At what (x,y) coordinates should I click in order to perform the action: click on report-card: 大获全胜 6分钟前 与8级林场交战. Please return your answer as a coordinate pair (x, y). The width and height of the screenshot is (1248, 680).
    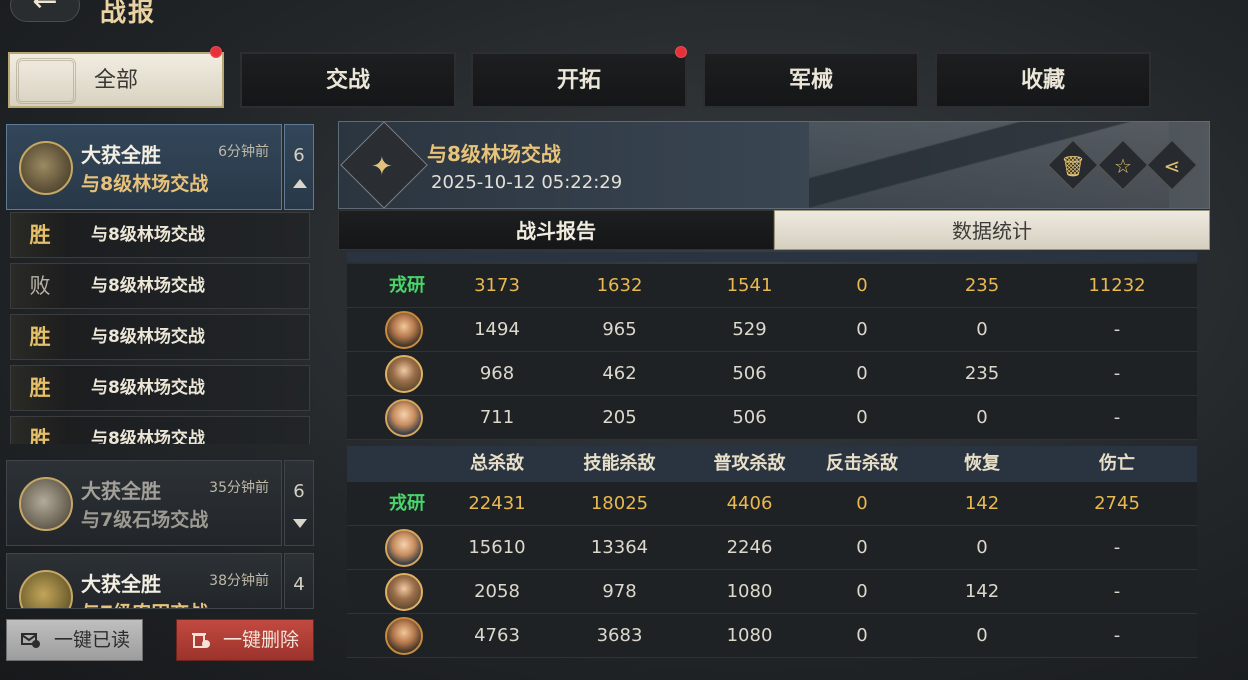
    Looking at the image, I should click on (144, 167).